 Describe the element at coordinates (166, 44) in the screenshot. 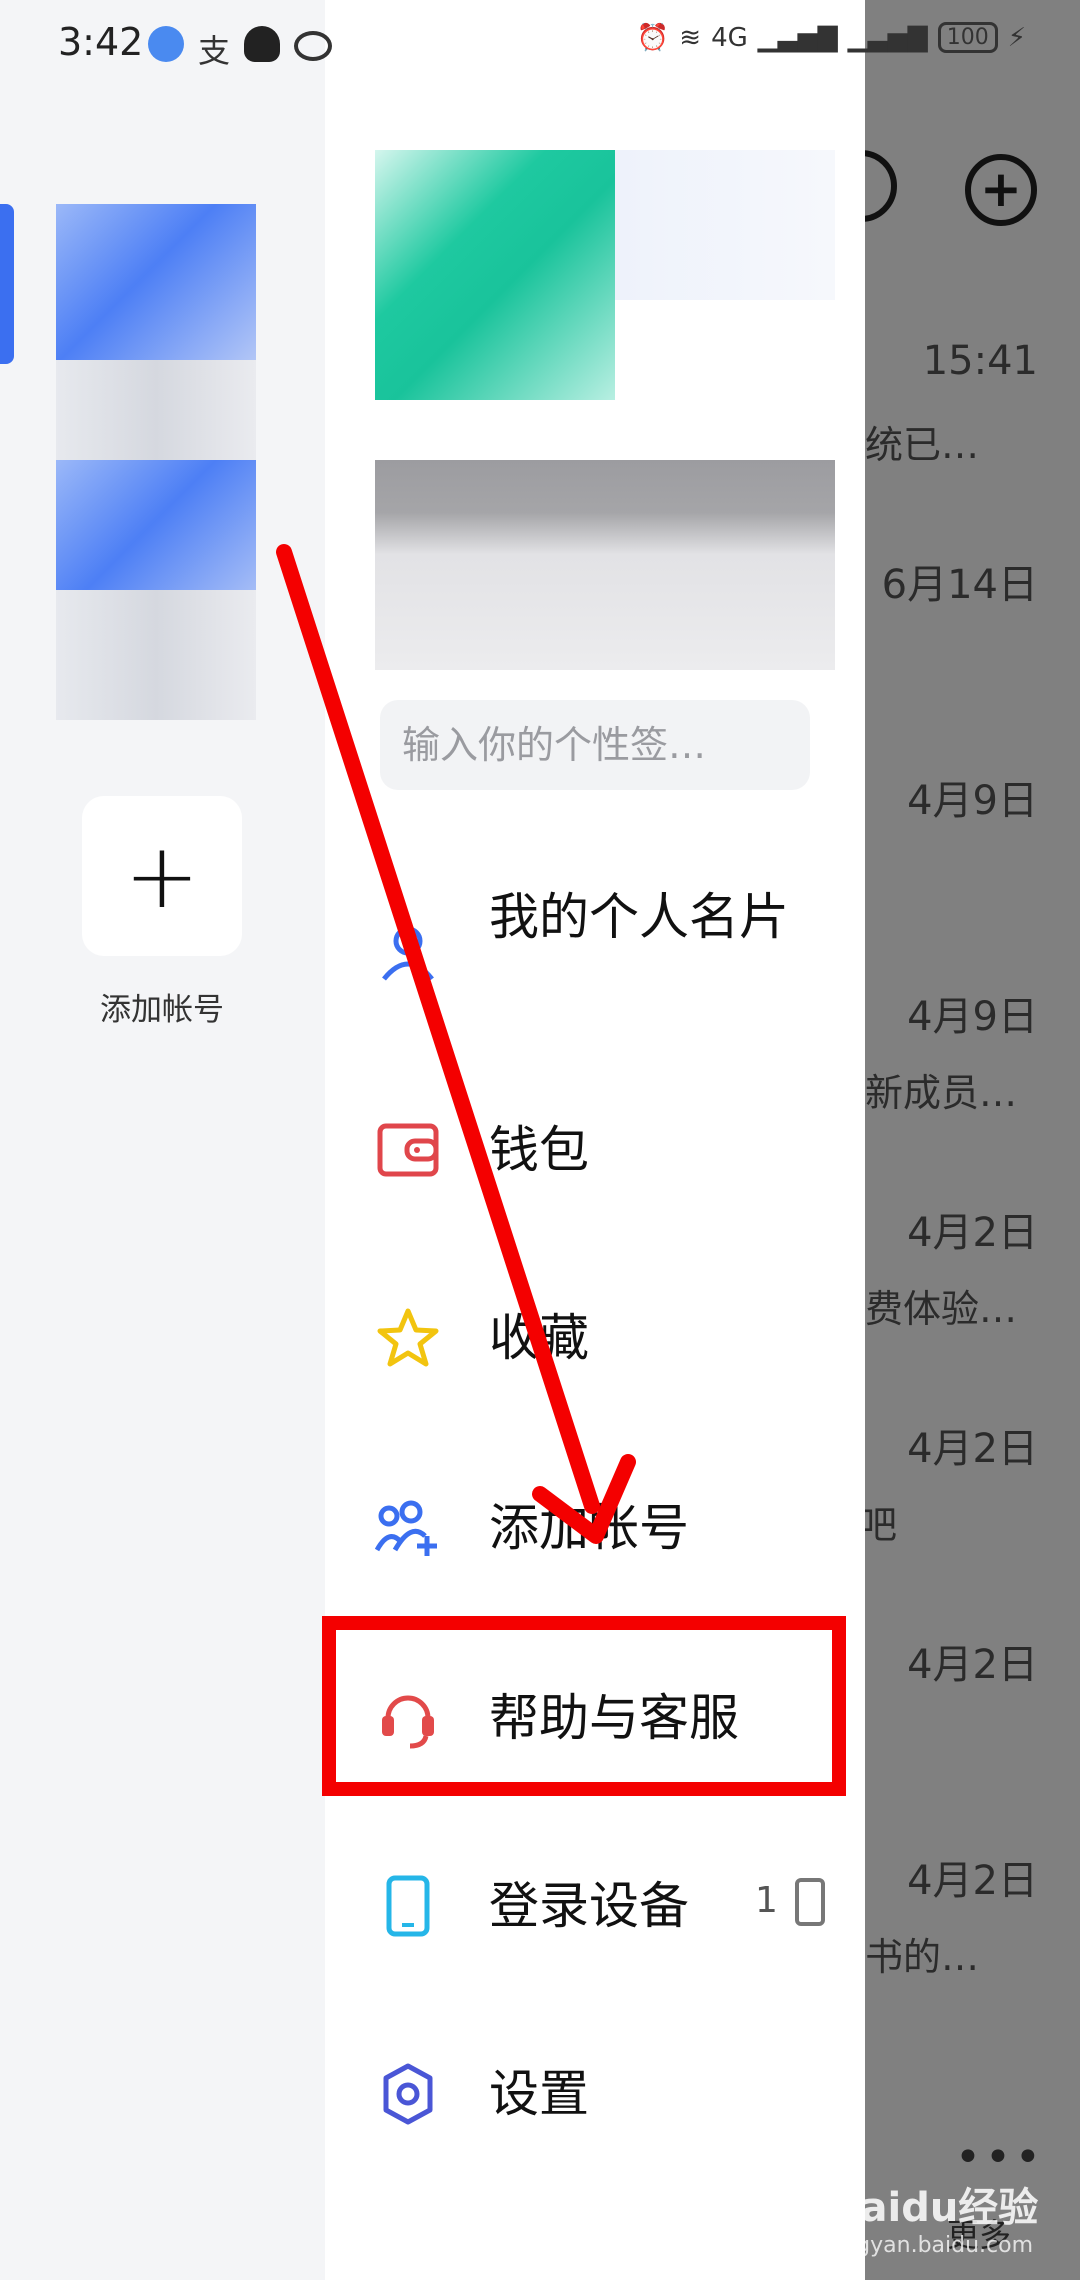

I see `browser-notification-icon` at that location.